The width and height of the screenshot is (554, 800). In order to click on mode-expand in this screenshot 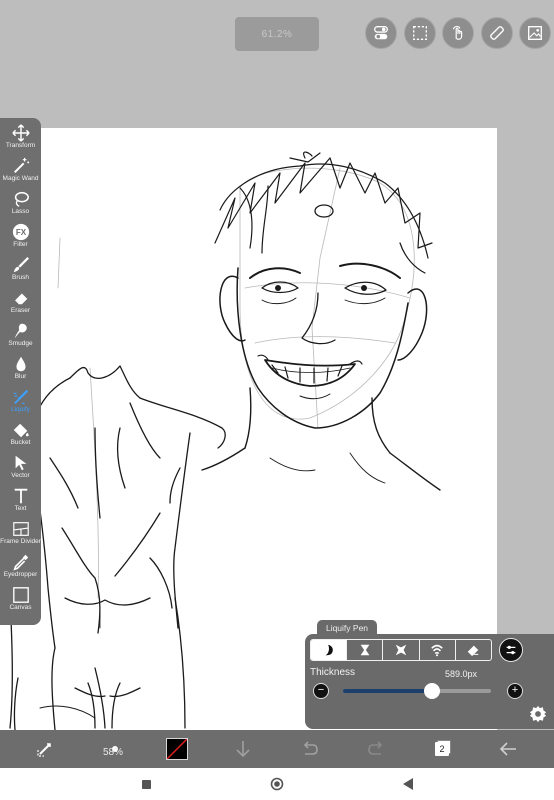, I will do `click(401, 650)`.